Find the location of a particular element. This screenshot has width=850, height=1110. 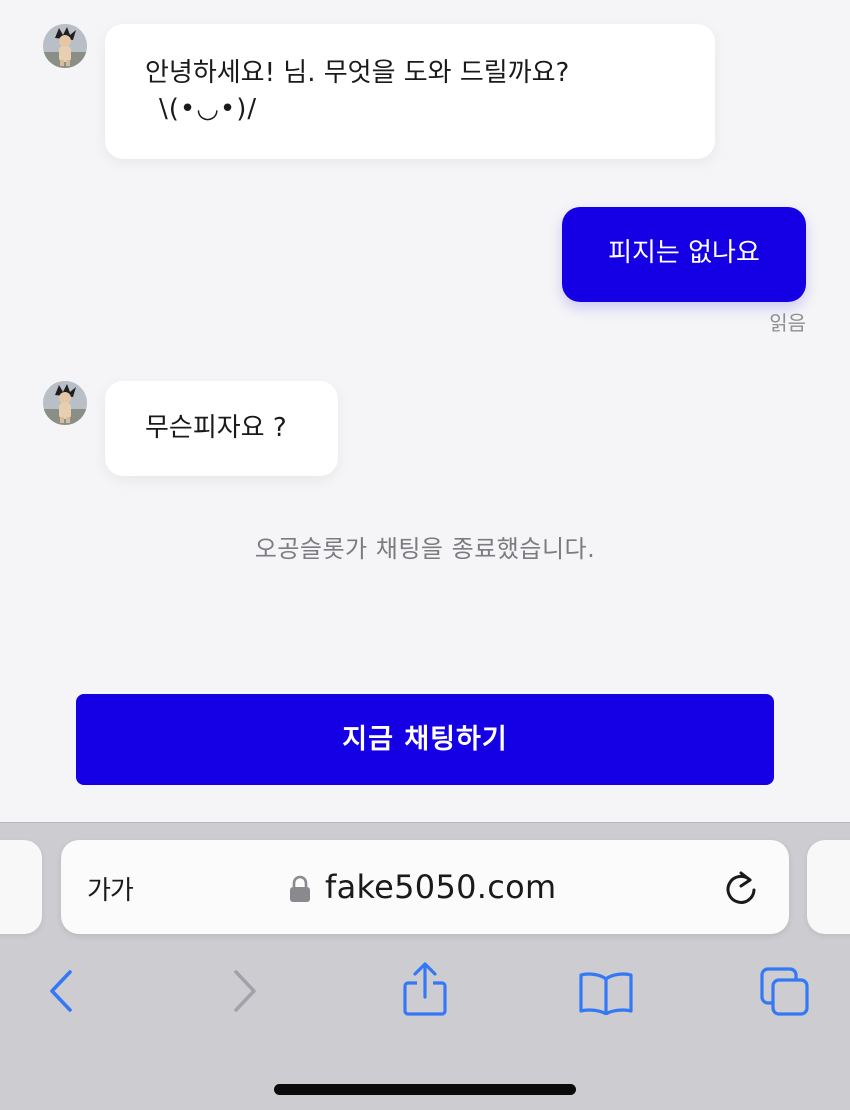

message-text: 안녕하세요! 님. 무엇을 도와 드릴까요? is located at coordinates (357, 73).